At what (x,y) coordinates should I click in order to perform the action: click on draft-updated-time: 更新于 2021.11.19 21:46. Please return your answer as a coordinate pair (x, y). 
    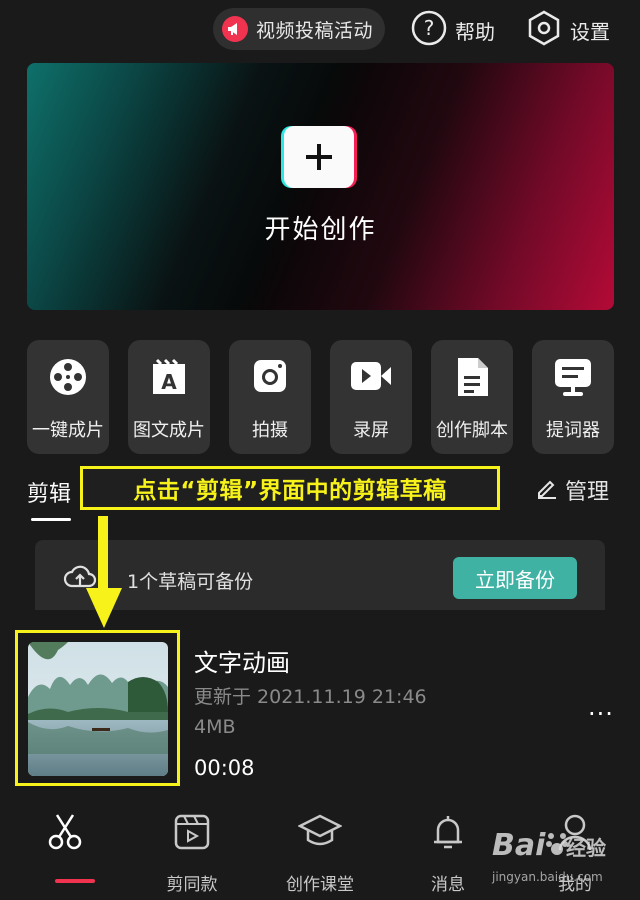
    Looking at the image, I should click on (310, 697).